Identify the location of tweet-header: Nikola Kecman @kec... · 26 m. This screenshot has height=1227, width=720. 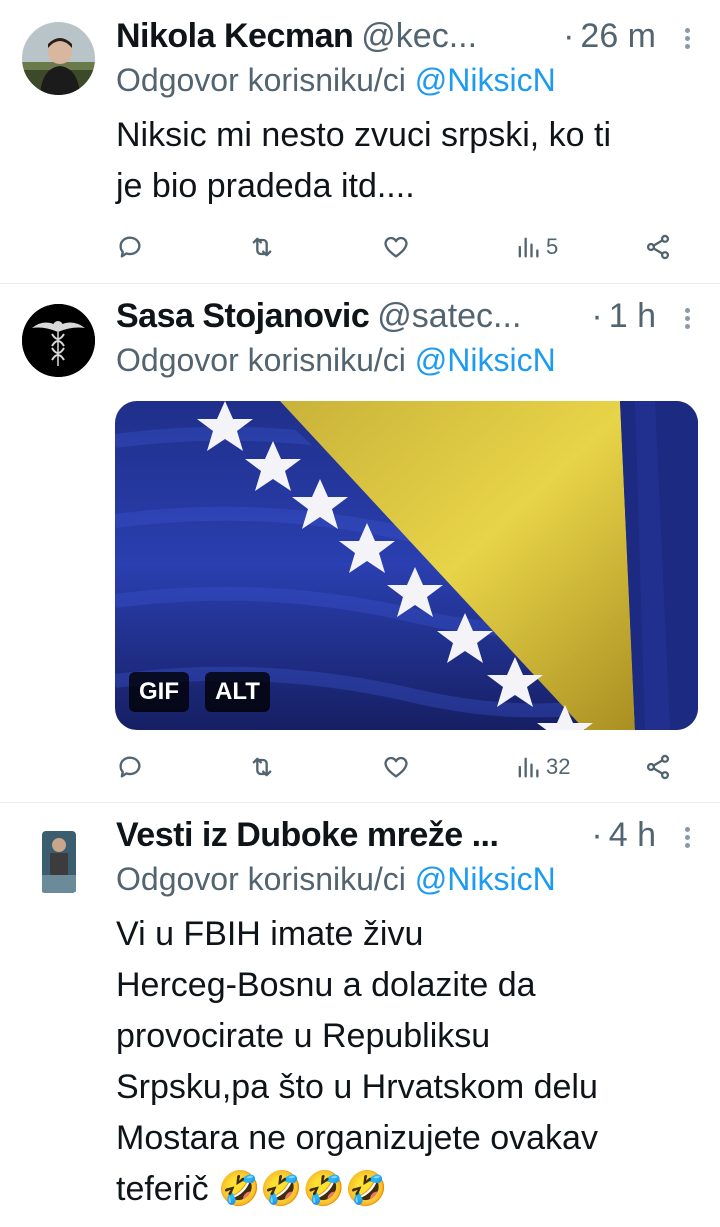
(403, 36).